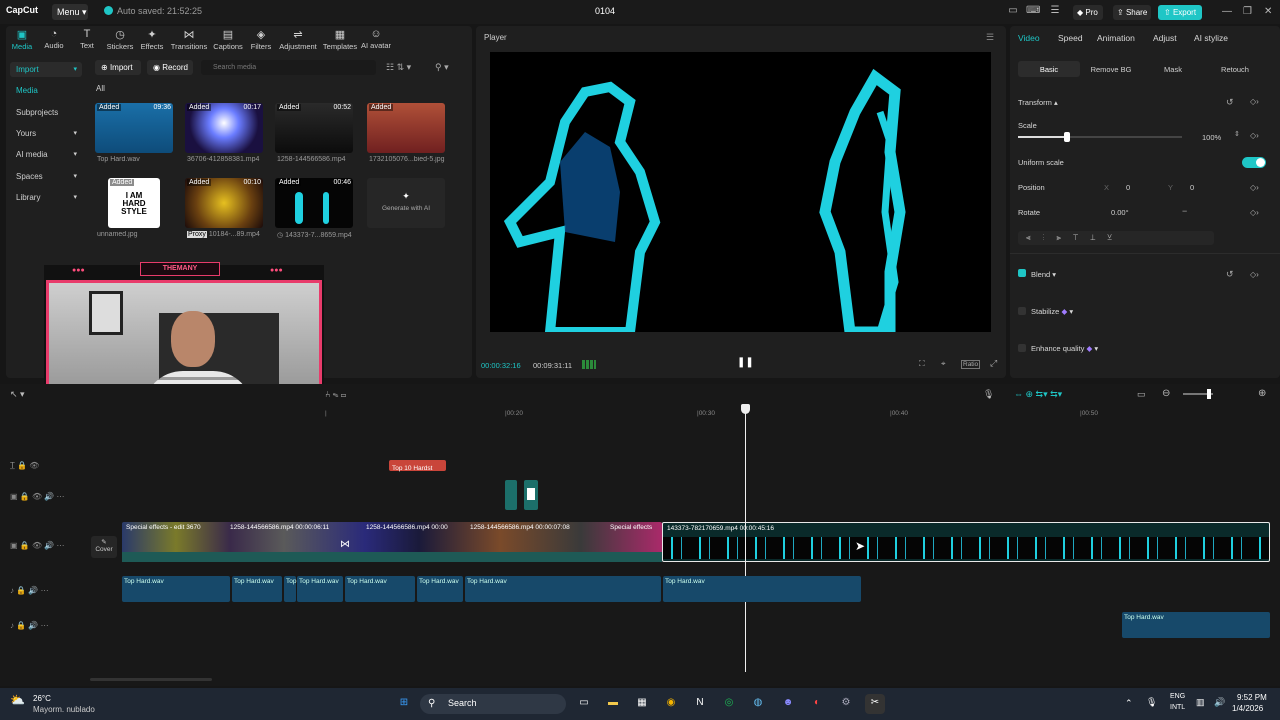 This screenshot has height=720, width=1280. I want to click on fullscreen-fit-icon: ⛶, so click(922, 364).